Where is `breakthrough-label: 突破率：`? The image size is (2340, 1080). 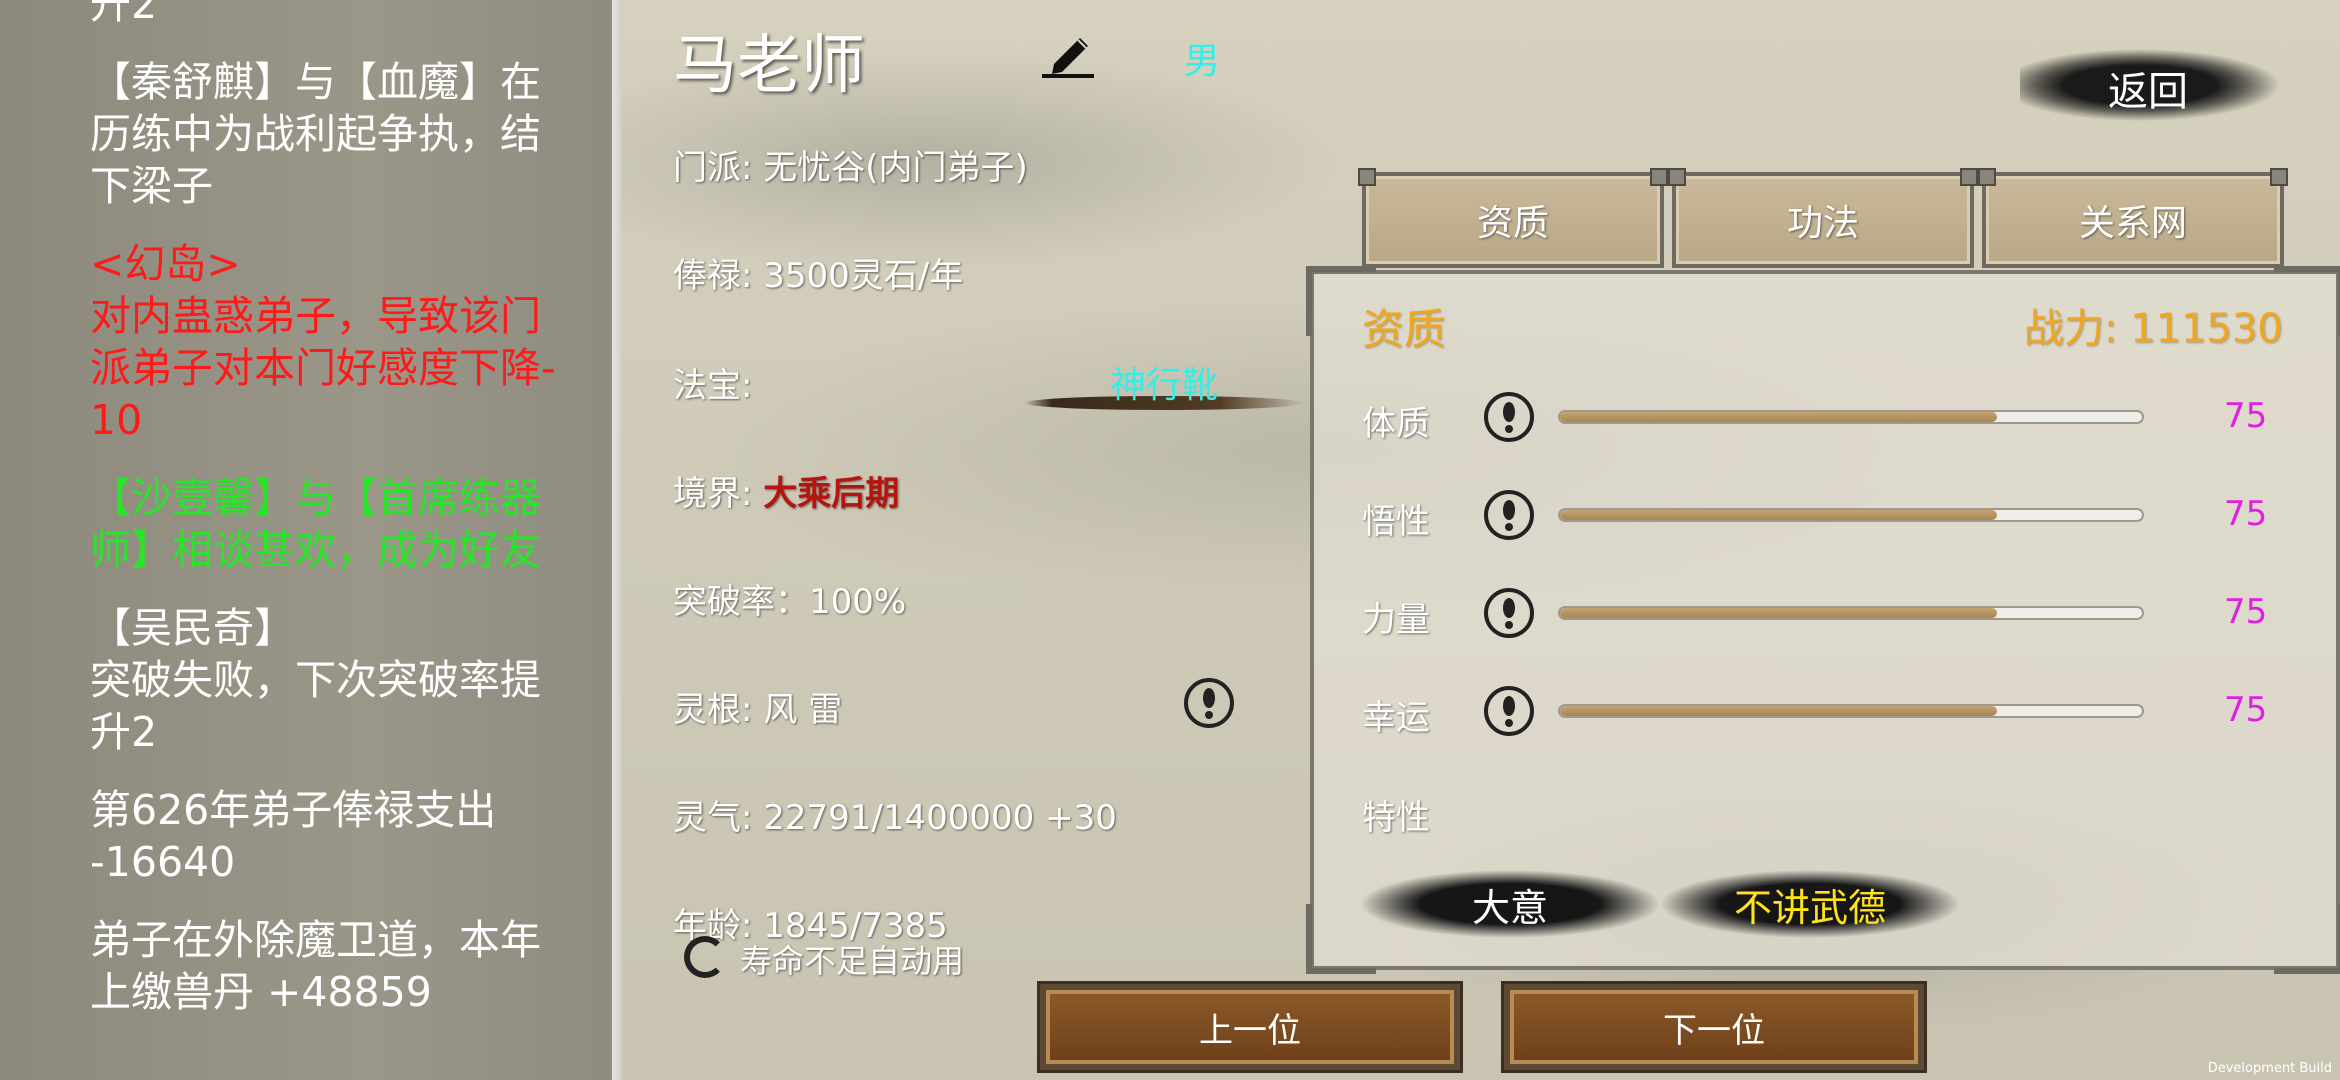
breakthrough-label: 突破率： is located at coordinates (741, 602).